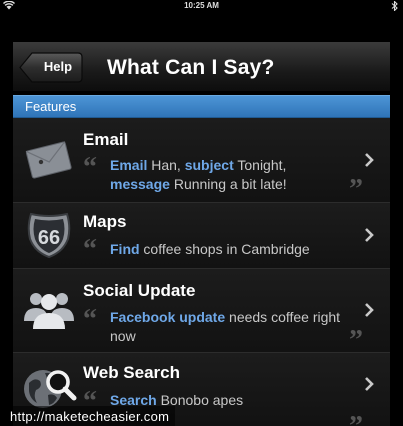 This screenshot has height=426, width=403. What do you see at coordinates (224, 249) in the screenshot?
I see `example-text: coffee shops in Cambridge` at bounding box center [224, 249].